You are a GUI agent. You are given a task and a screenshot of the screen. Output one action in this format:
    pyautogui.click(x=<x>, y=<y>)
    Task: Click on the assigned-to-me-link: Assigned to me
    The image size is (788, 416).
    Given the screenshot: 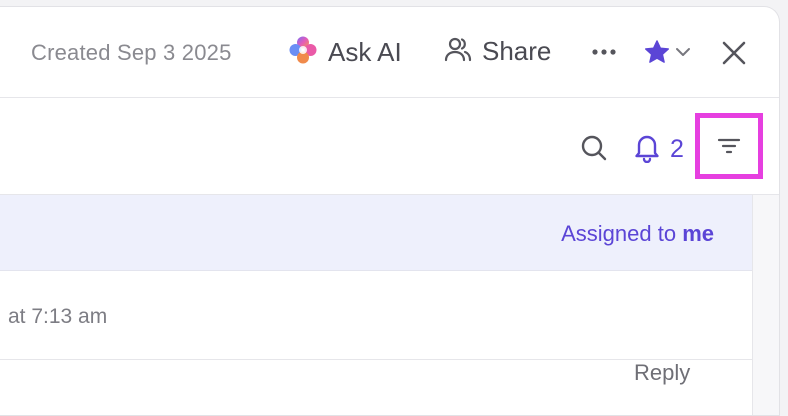 What is the action you would take?
    pyautogui.click(x=637, y=234)
    